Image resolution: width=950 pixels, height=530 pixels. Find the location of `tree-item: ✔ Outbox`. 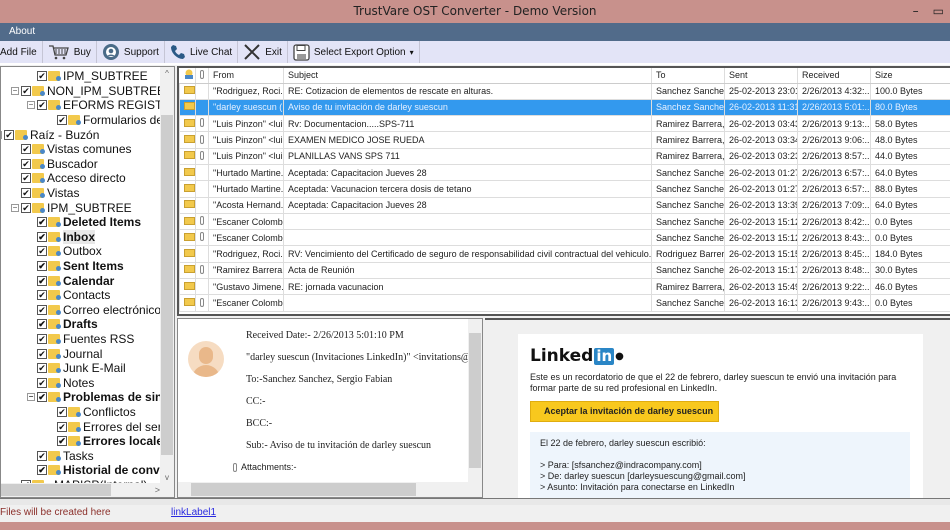

tree-item: ✔ Outbox is located at coordinates (69, 251).